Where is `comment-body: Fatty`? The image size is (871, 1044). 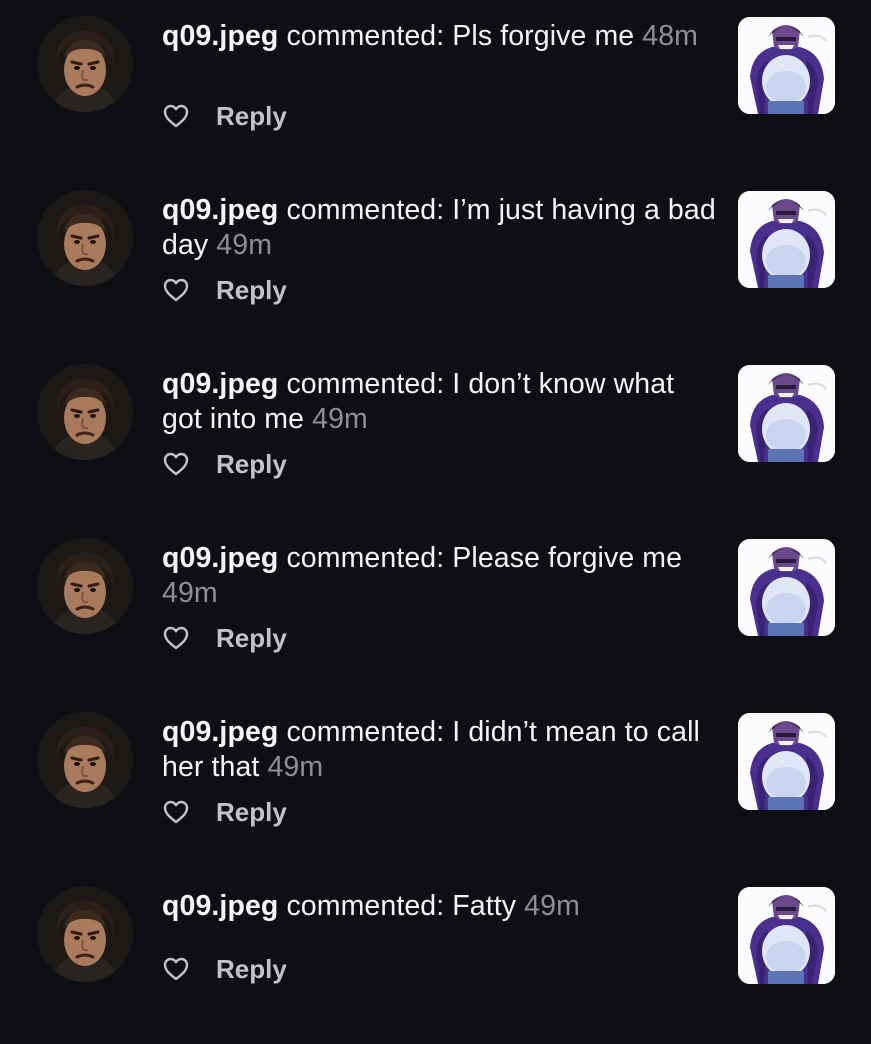
comment-body: Fatty is located at coordinates (484, 906).